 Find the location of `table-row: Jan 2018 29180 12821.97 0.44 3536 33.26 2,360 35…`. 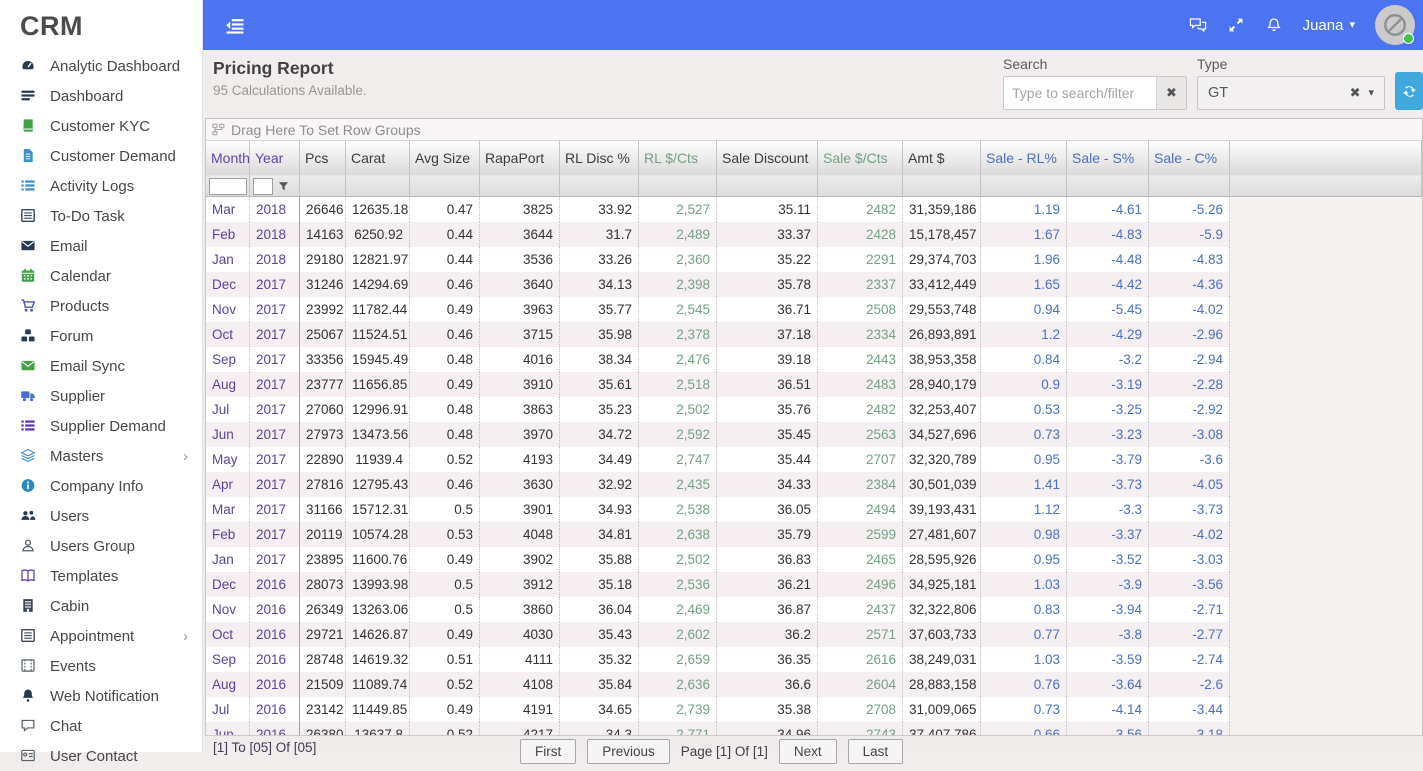

table-row: Jan 2018 29180 12821.97 0.44 3536 33.26 2,360 35… is located at coordinates (814, 259).